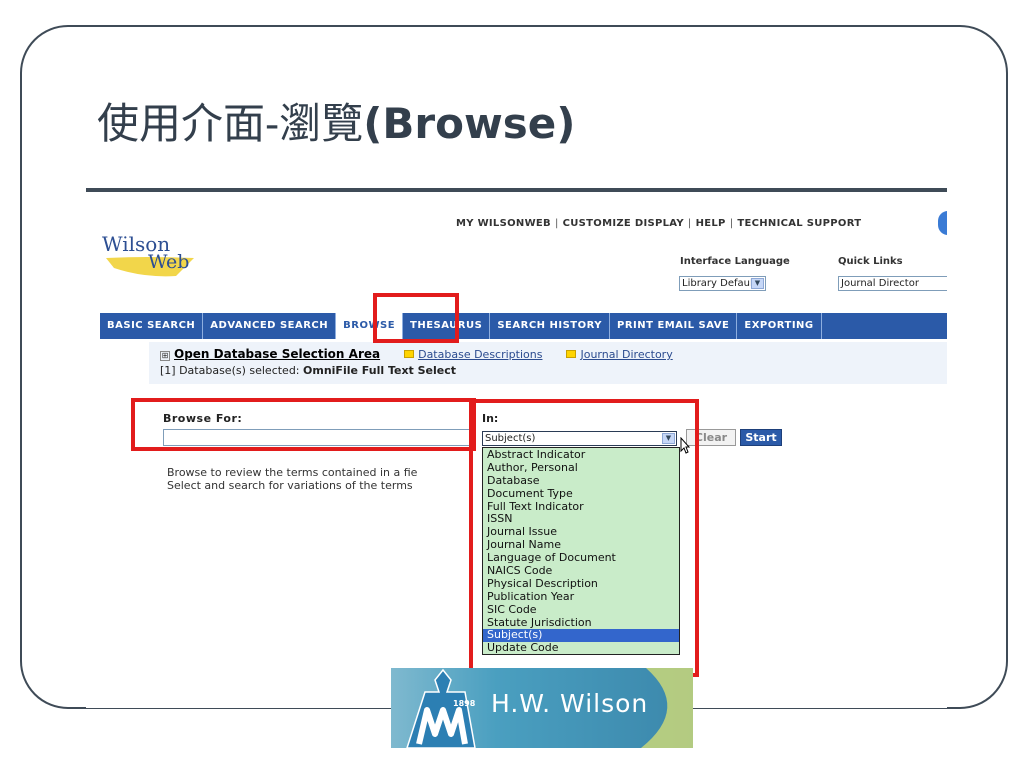 This screenshot has height=768, width=1024. Describe the element at coordinates (270, 326) in the screenshot. I see `tab-advanced-search: ADVANCED SEARCH` at that location.